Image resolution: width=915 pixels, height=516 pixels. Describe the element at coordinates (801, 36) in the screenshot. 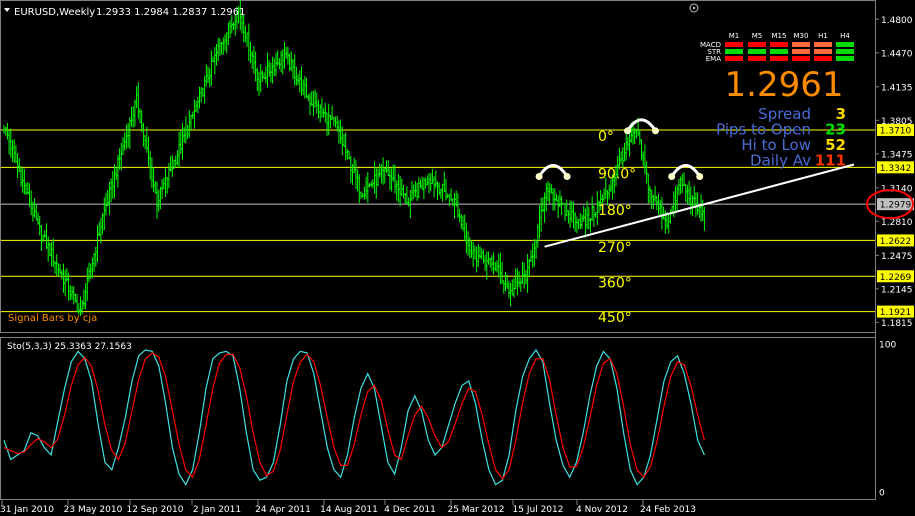

I see `timeframe-label: M30` at that location.